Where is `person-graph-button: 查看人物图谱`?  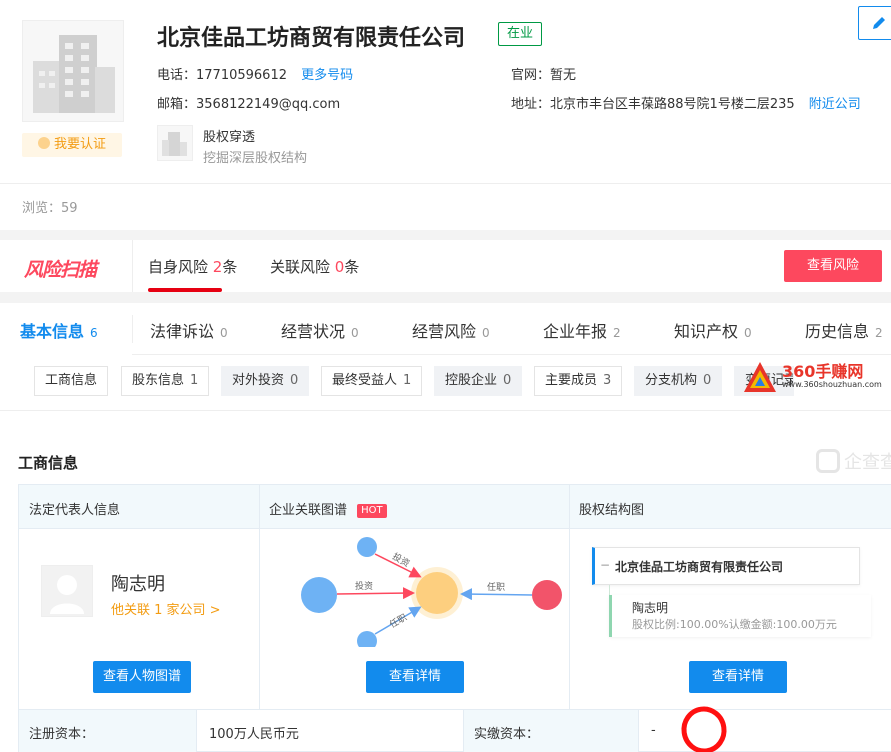
person-graph-button: 查看人物图谱 is located at coordinates (142, 677).